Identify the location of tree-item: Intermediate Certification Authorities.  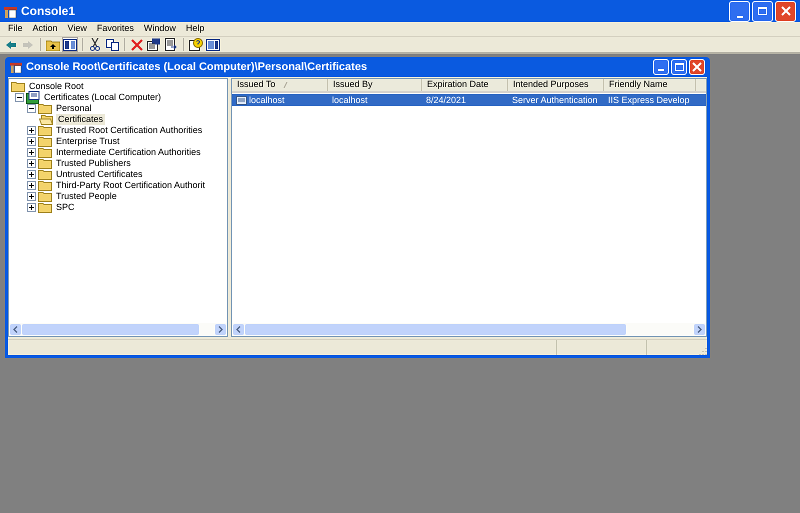
(128, 152).